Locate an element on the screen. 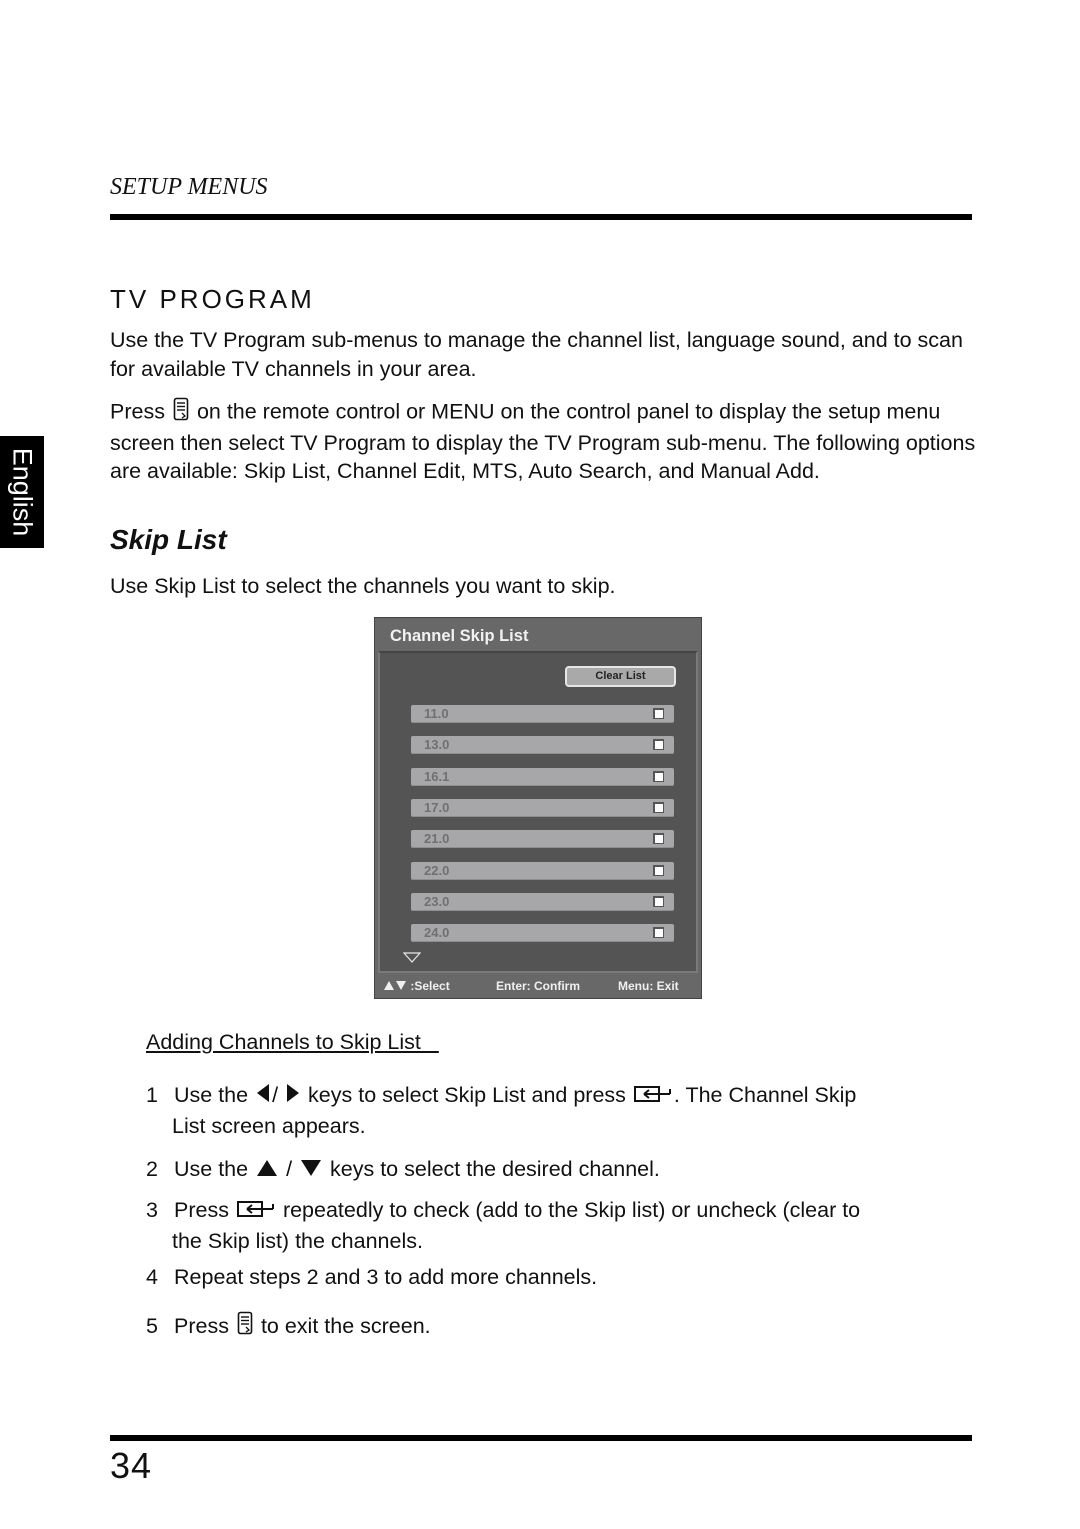 This screenshot has height=1529, width=1080. dialog-footer: :Select Enter: Confirm Menu: Exit is located at coordinates (538, 986).